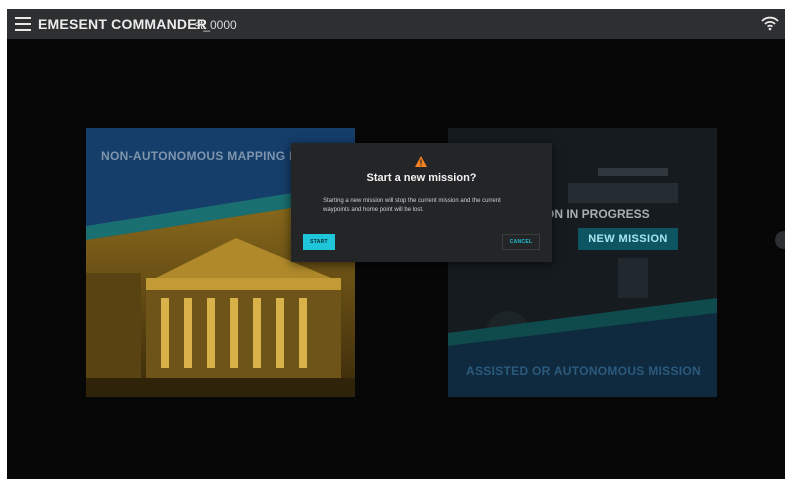 The width and height of the screenshot is (785, 479). Describe the element at coordinates (23, 24) in the screenshot. I see `hamburger-menu-icon` at that location.